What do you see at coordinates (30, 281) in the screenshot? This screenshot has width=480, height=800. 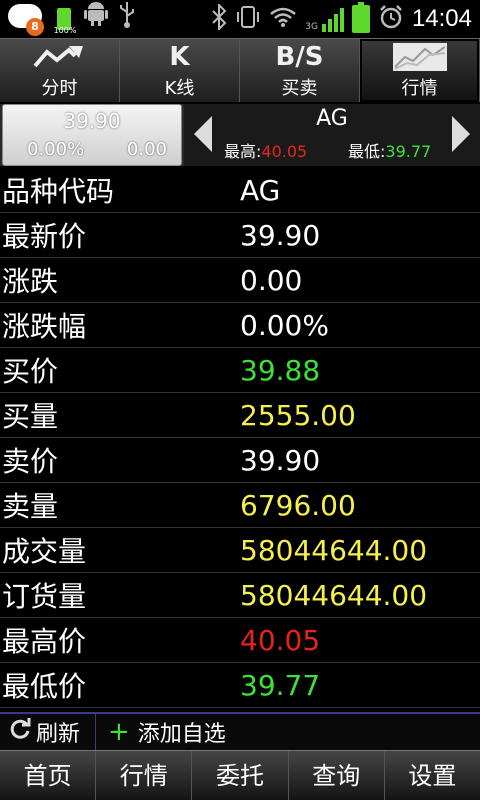 I see `row-label: 涨跌` at bounding box center [30, 281].